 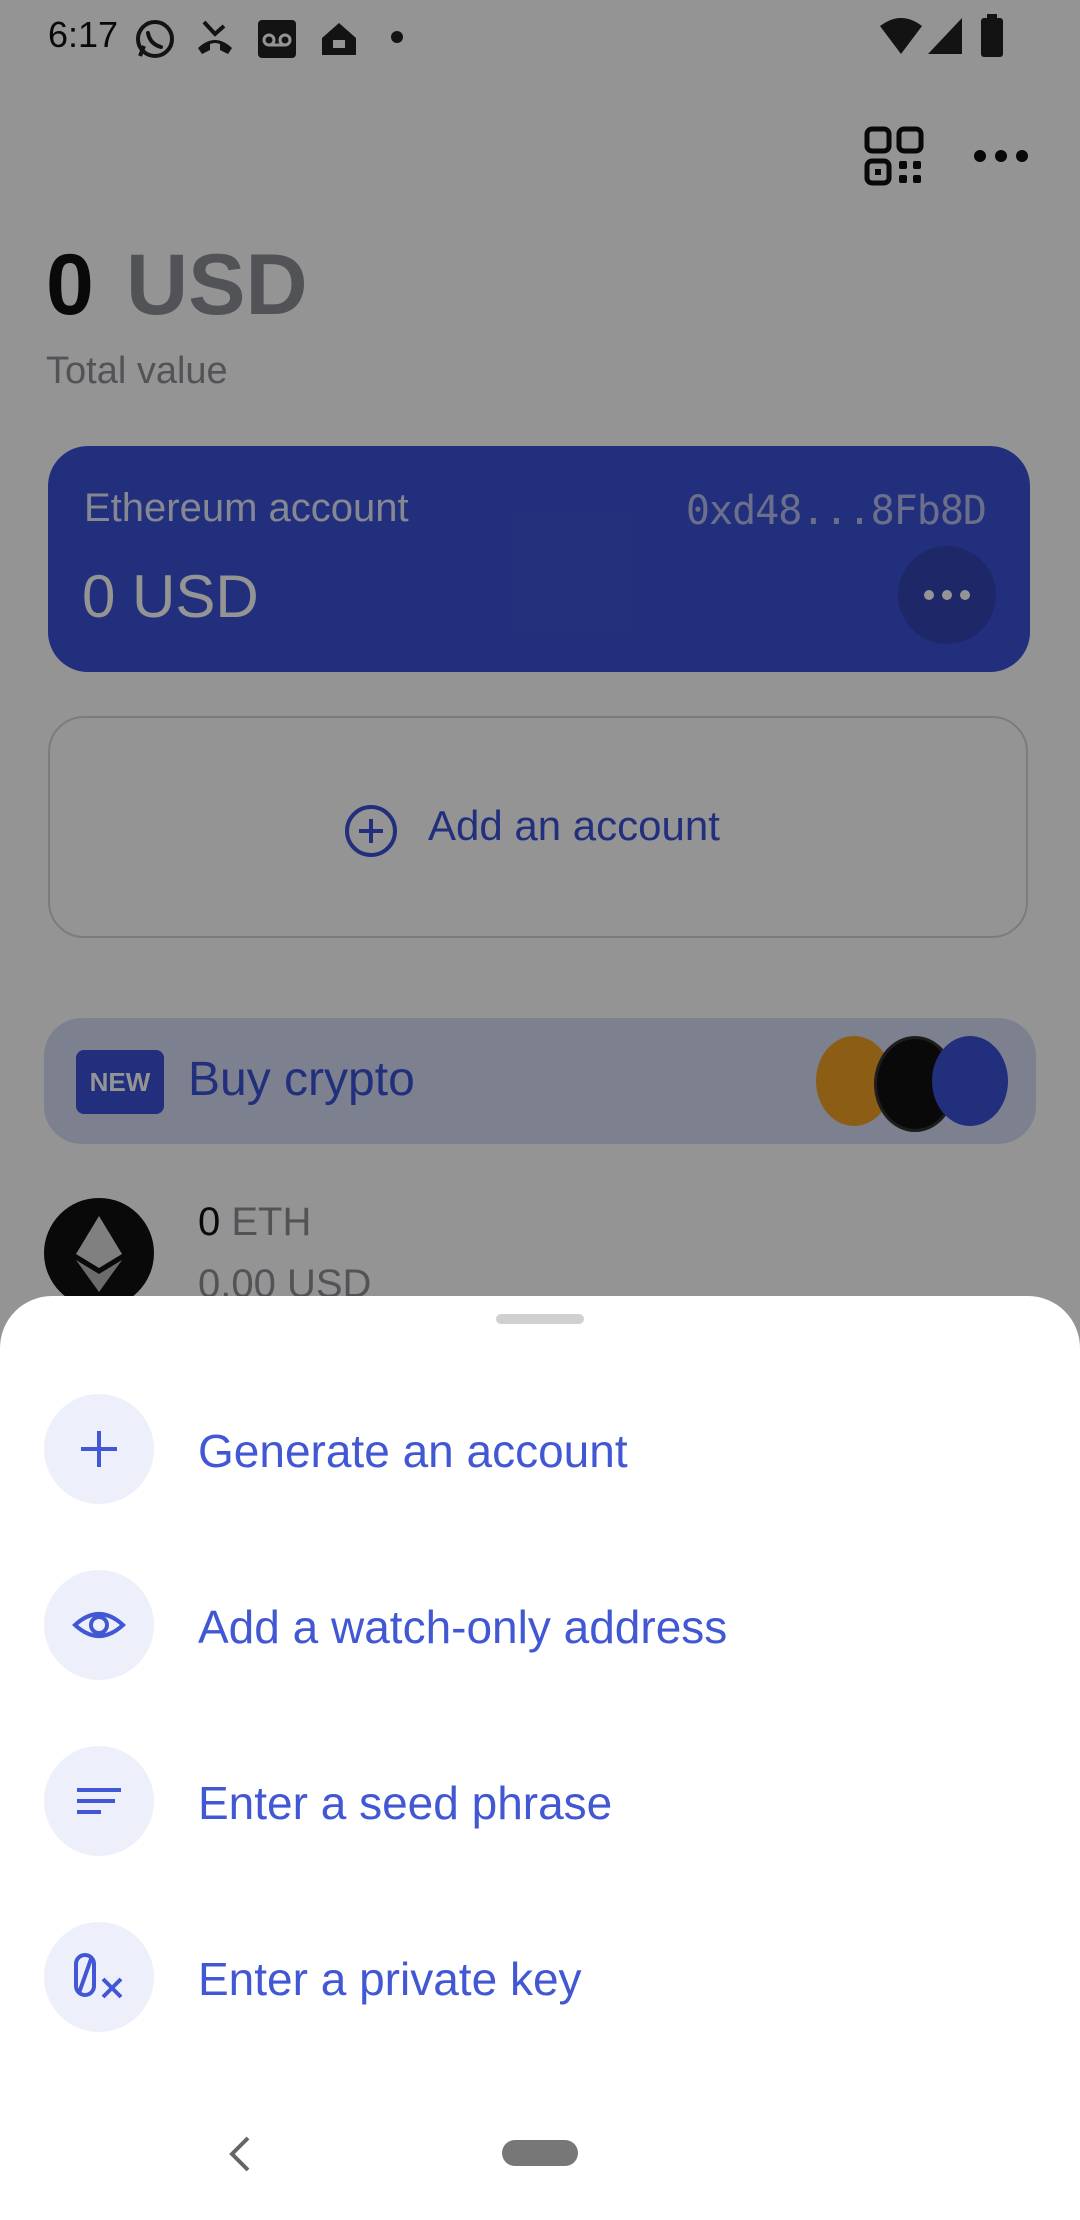 I want to click on watch-only-option: Add a watch-only address, so click(x=540, y=1625).